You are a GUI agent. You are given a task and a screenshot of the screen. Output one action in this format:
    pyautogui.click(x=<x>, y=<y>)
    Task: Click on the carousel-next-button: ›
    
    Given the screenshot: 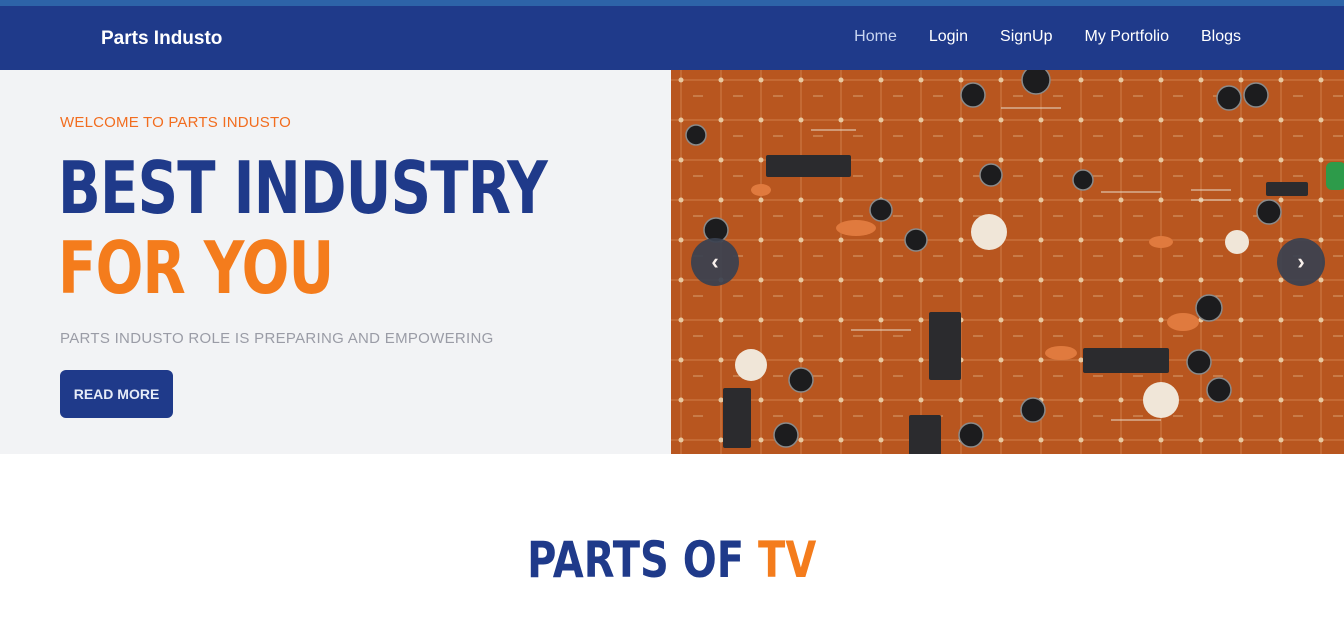 What is the action you would take?
    pyautogui.click(x=1301, y=262)
    